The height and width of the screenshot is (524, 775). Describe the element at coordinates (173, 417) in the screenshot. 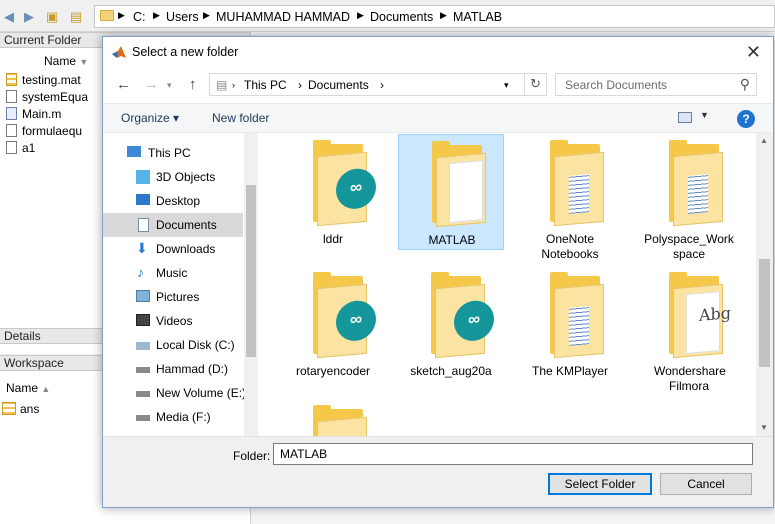

I see `nav-item-media-f: Media (F:)` at that location.